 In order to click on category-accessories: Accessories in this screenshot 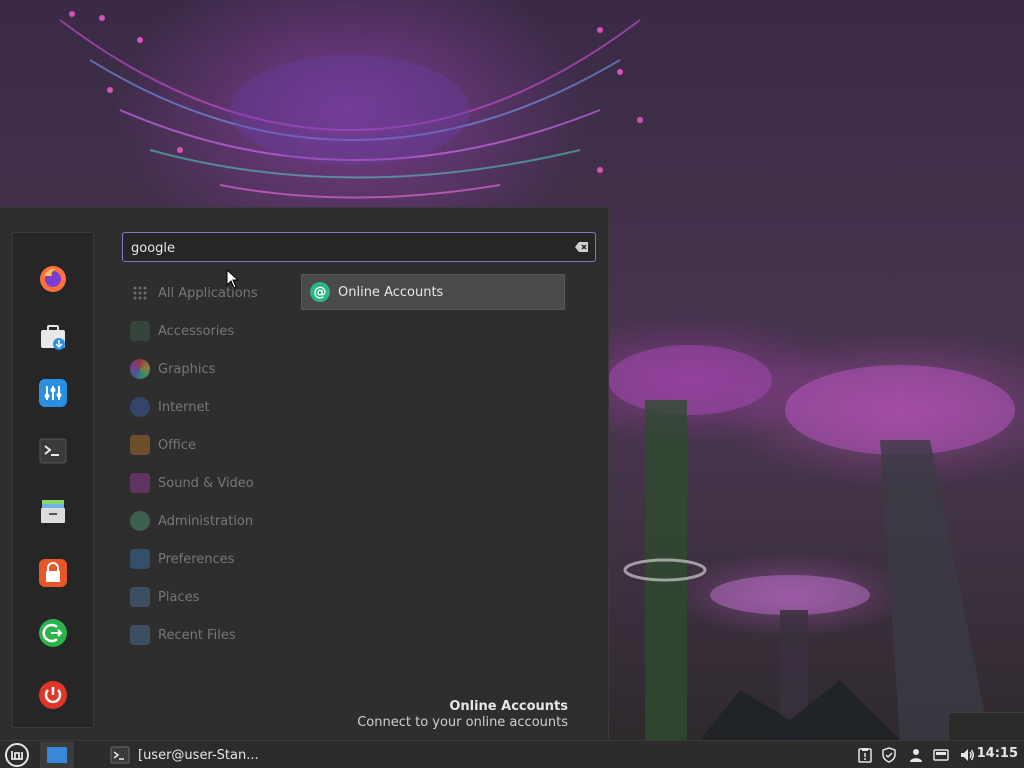, I will do `click(182, 331)`.